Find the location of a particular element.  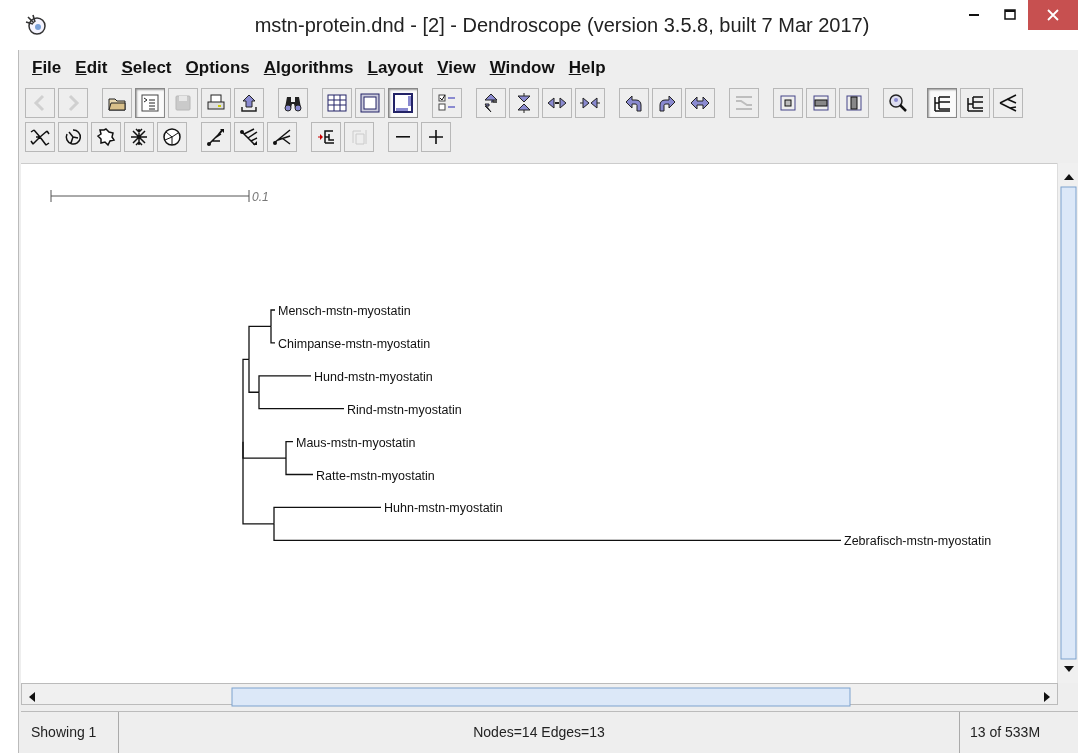

grid-icon is located at coordinates (337, 103).